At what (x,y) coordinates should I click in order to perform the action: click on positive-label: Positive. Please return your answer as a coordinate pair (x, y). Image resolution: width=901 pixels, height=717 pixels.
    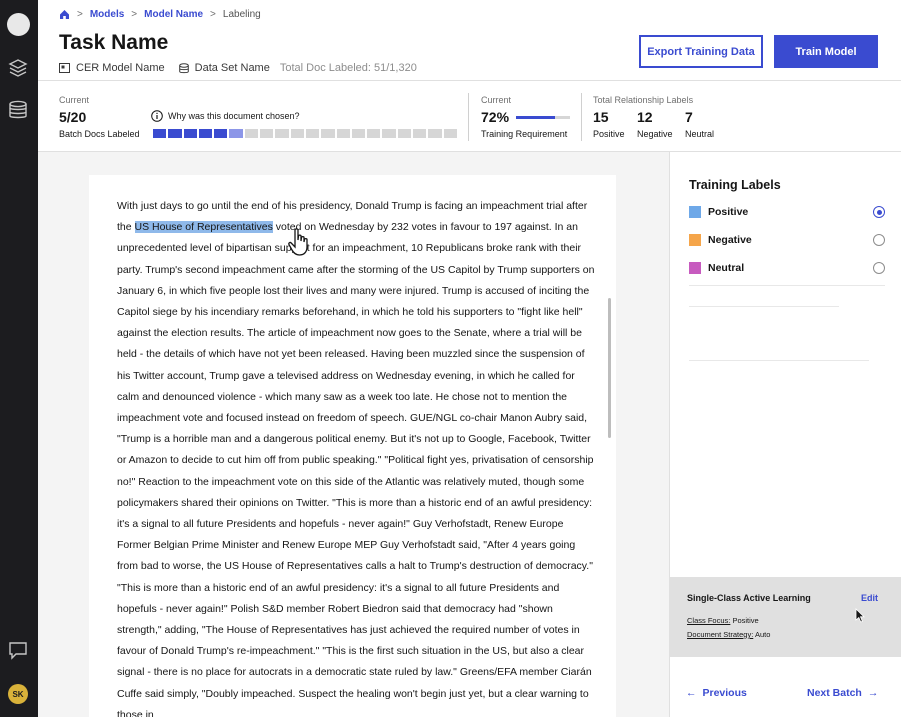
    Looking at the image, I should click on (609, 134).